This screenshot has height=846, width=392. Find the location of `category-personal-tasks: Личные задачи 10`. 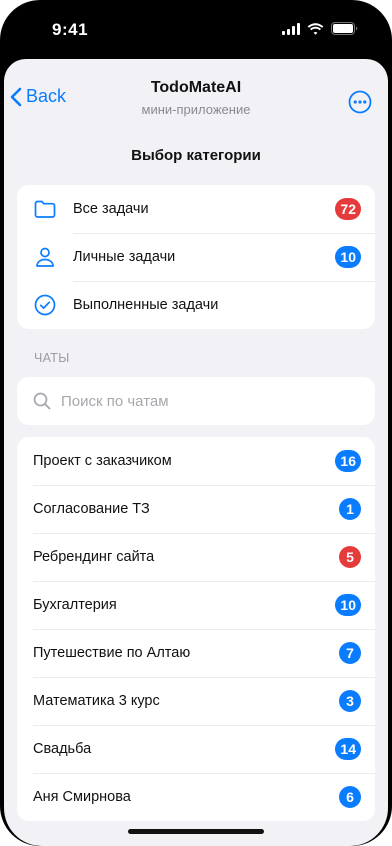

category-personal-tasks: Личные задачи 10 is located at coordinates (196, 257).